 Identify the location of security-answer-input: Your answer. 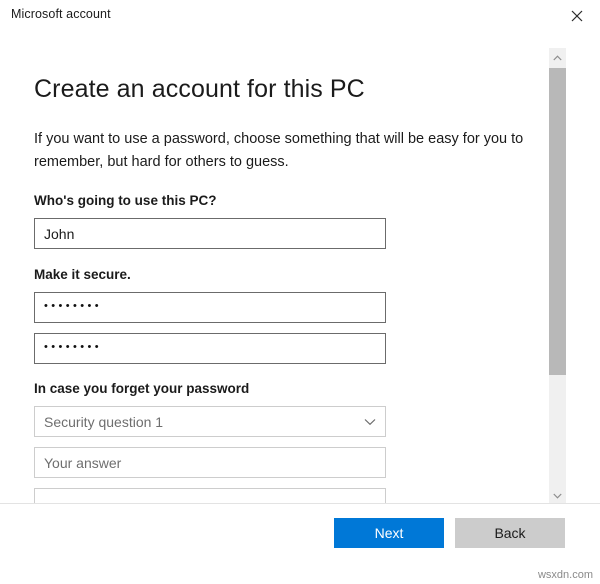
(210, 462).